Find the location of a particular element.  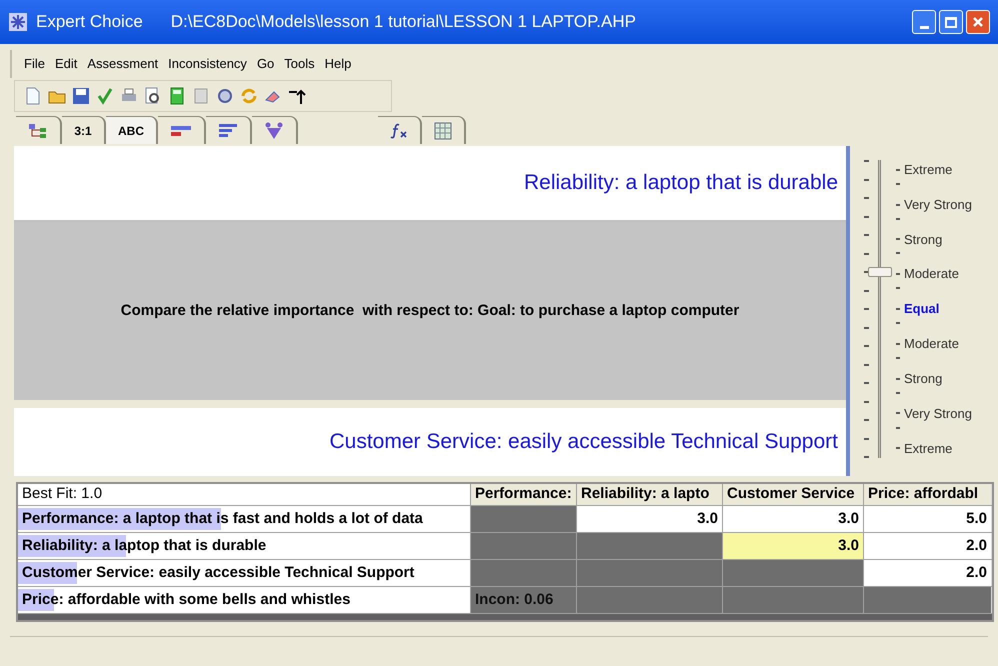

grid-icon is located at coordinates (443, 131).